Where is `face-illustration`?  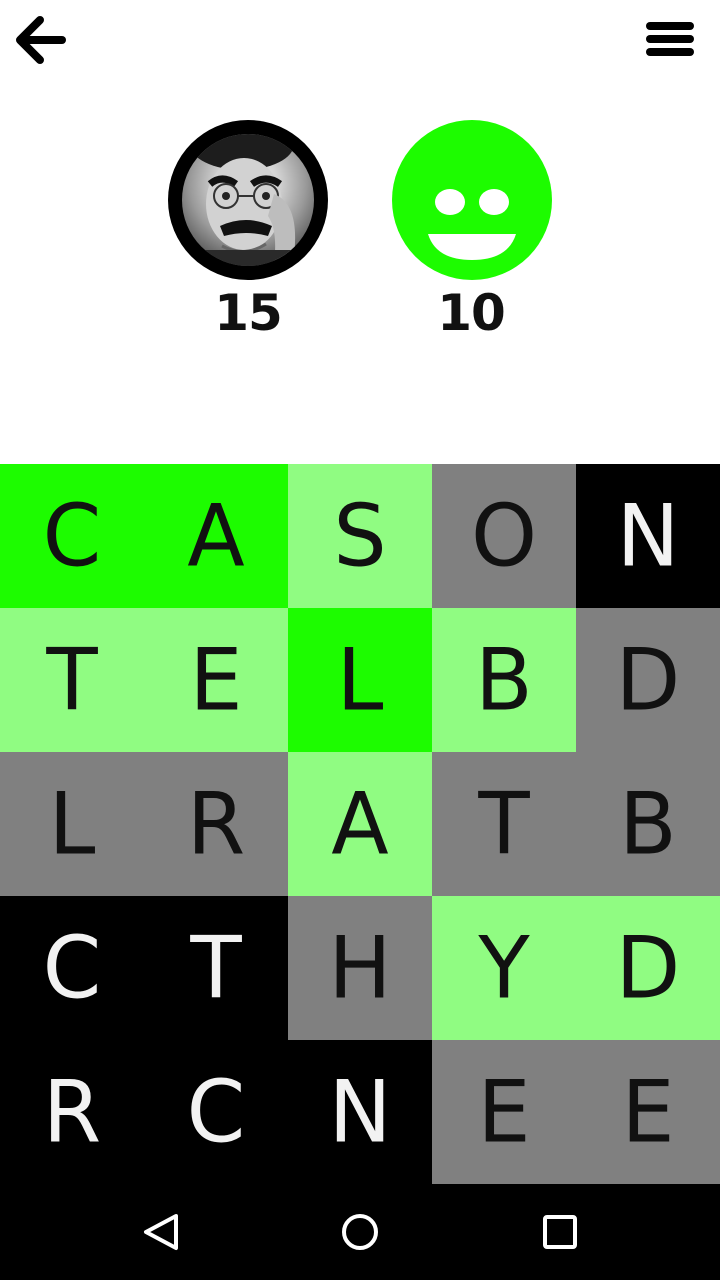 face-illustration is located at coordinates (248, 200).